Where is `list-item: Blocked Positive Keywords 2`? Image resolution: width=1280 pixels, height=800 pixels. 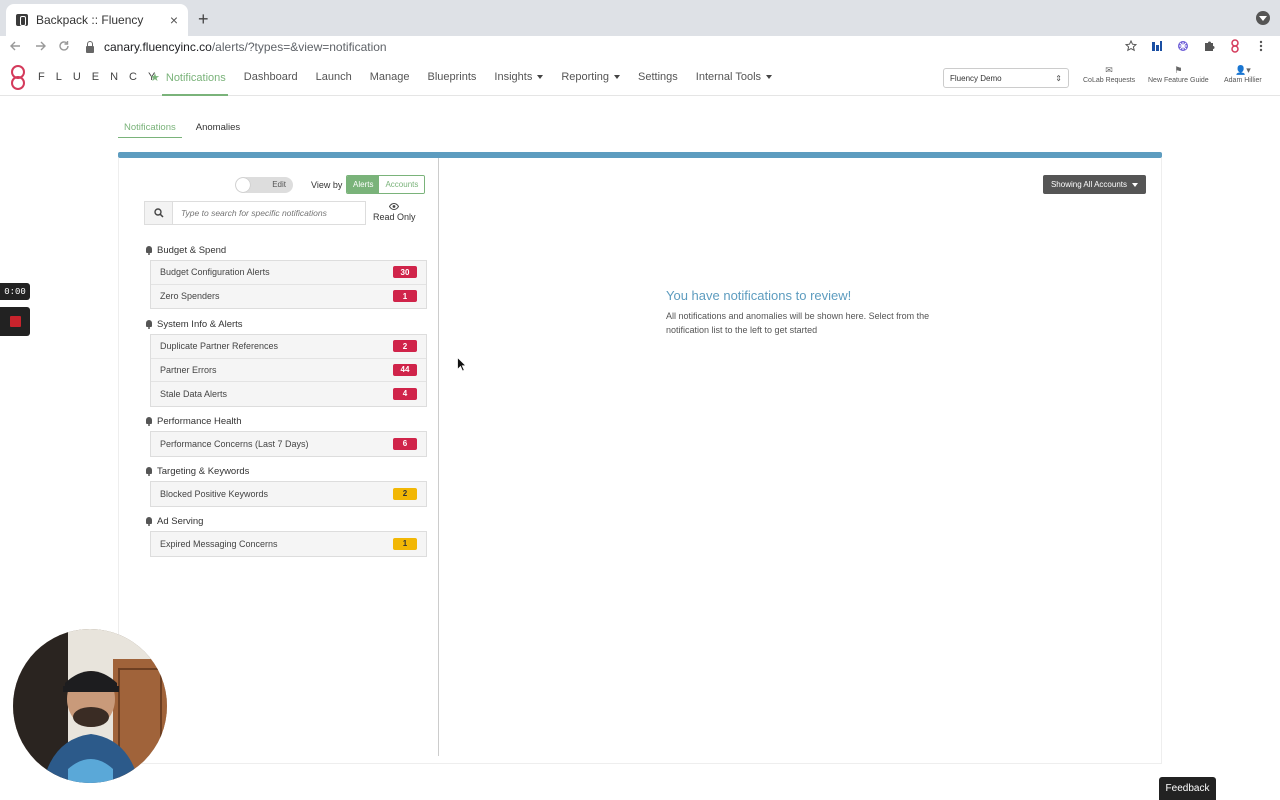
list-item: Blocked Positive Keywords 2 is located at coordinates (288, 494).